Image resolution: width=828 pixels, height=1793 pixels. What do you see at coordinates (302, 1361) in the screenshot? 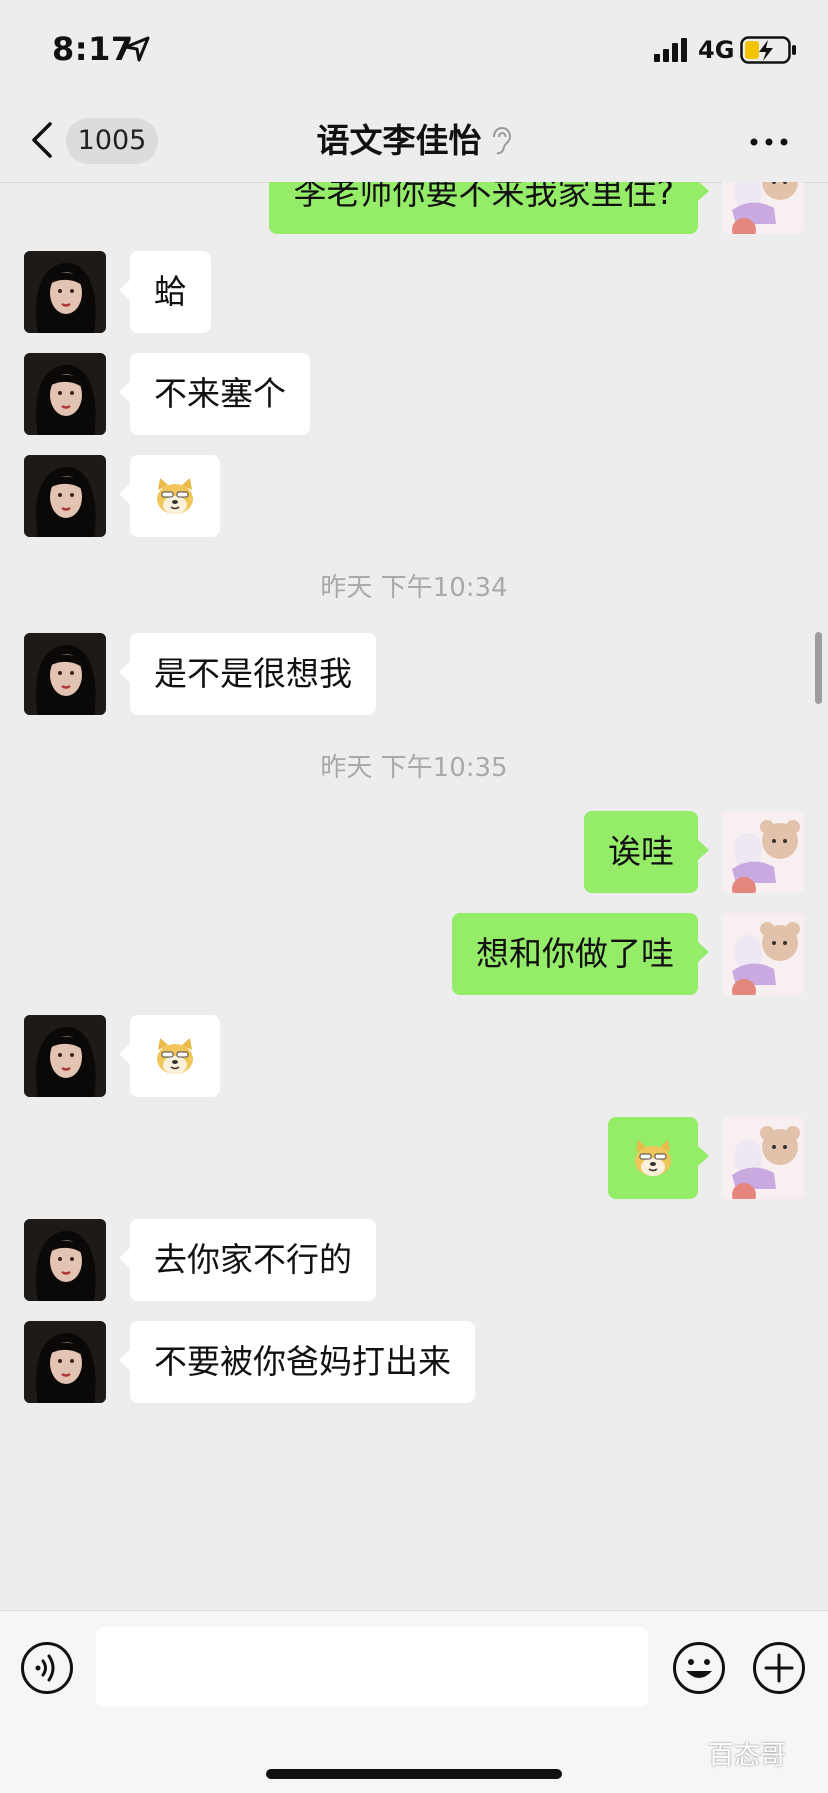
I see `message-text: 不要被你爸妈打出来` at bounding box center [302, 1361].